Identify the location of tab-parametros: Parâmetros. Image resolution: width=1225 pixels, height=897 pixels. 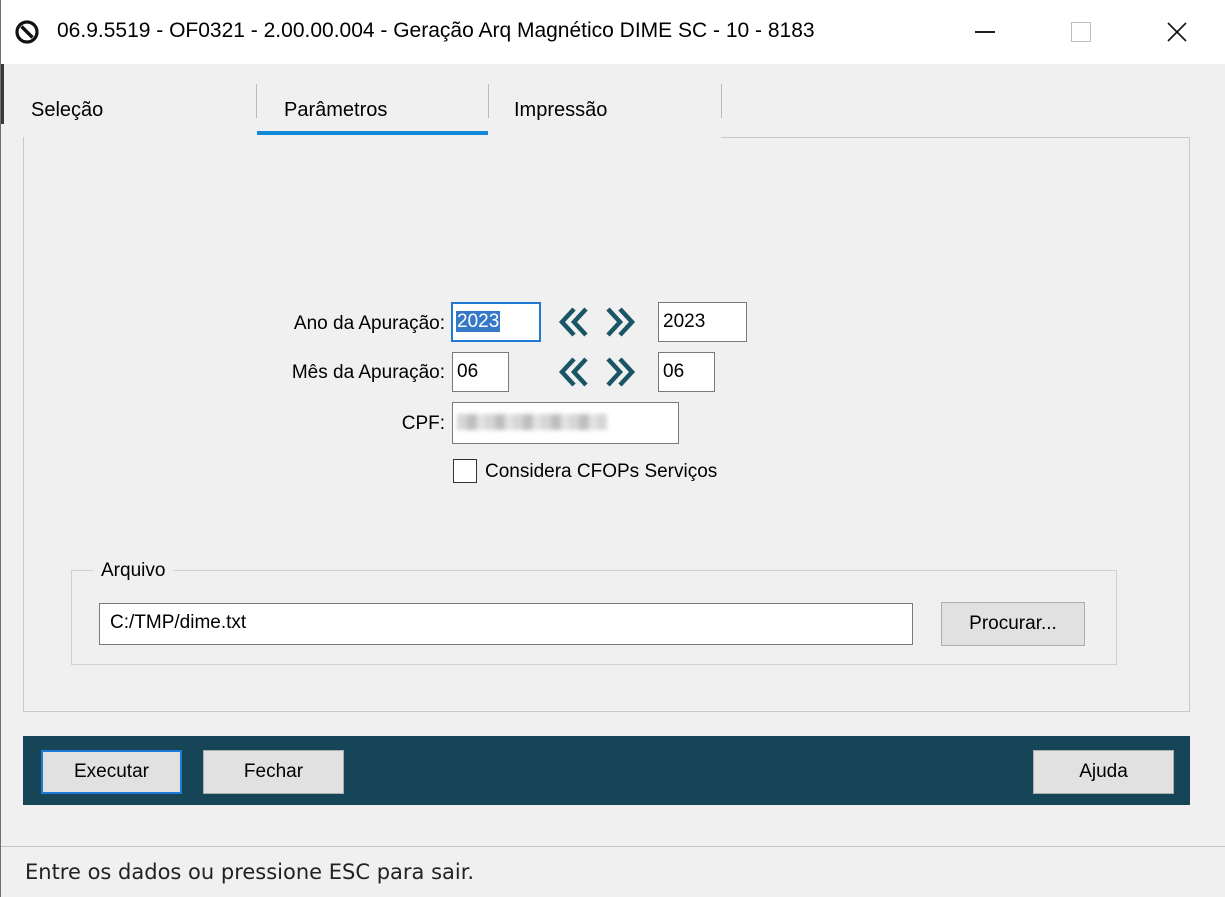
(372, 110).